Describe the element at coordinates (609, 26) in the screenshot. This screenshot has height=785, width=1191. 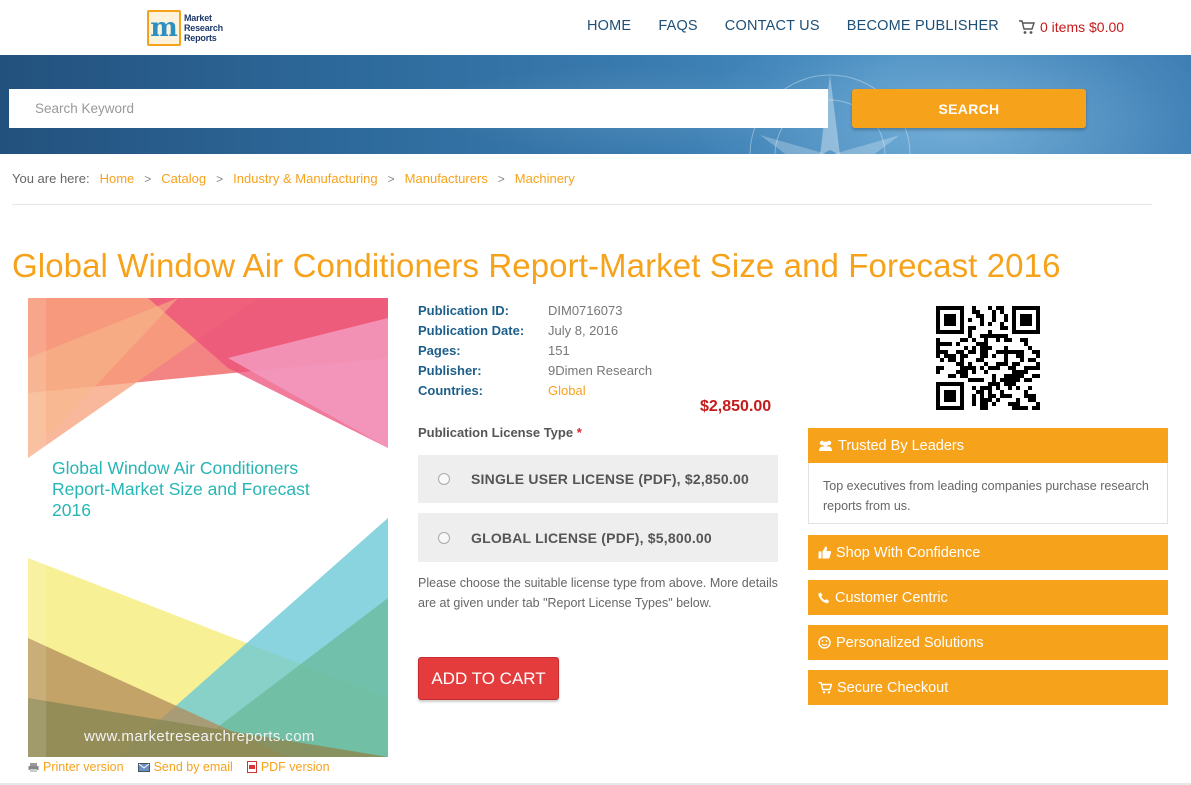
I see `nav-home: HOME` at that location.